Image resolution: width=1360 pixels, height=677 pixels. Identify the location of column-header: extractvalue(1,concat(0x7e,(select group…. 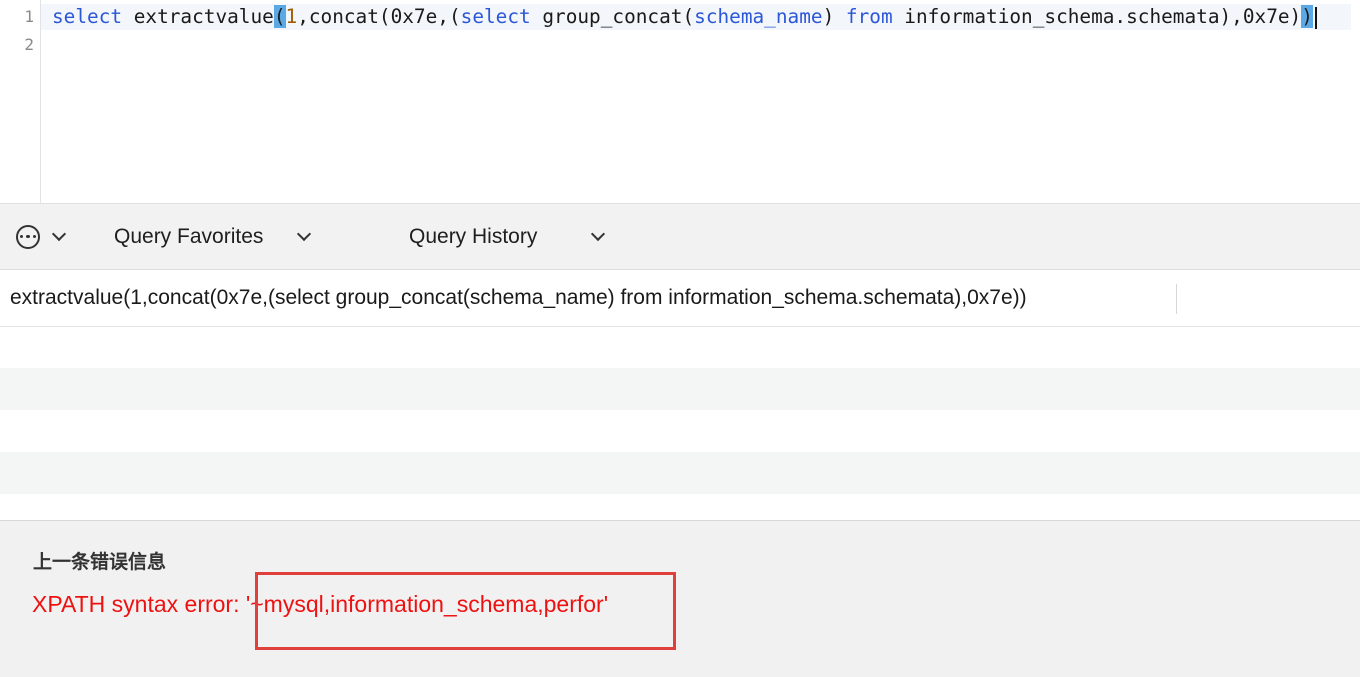
(518, 298).